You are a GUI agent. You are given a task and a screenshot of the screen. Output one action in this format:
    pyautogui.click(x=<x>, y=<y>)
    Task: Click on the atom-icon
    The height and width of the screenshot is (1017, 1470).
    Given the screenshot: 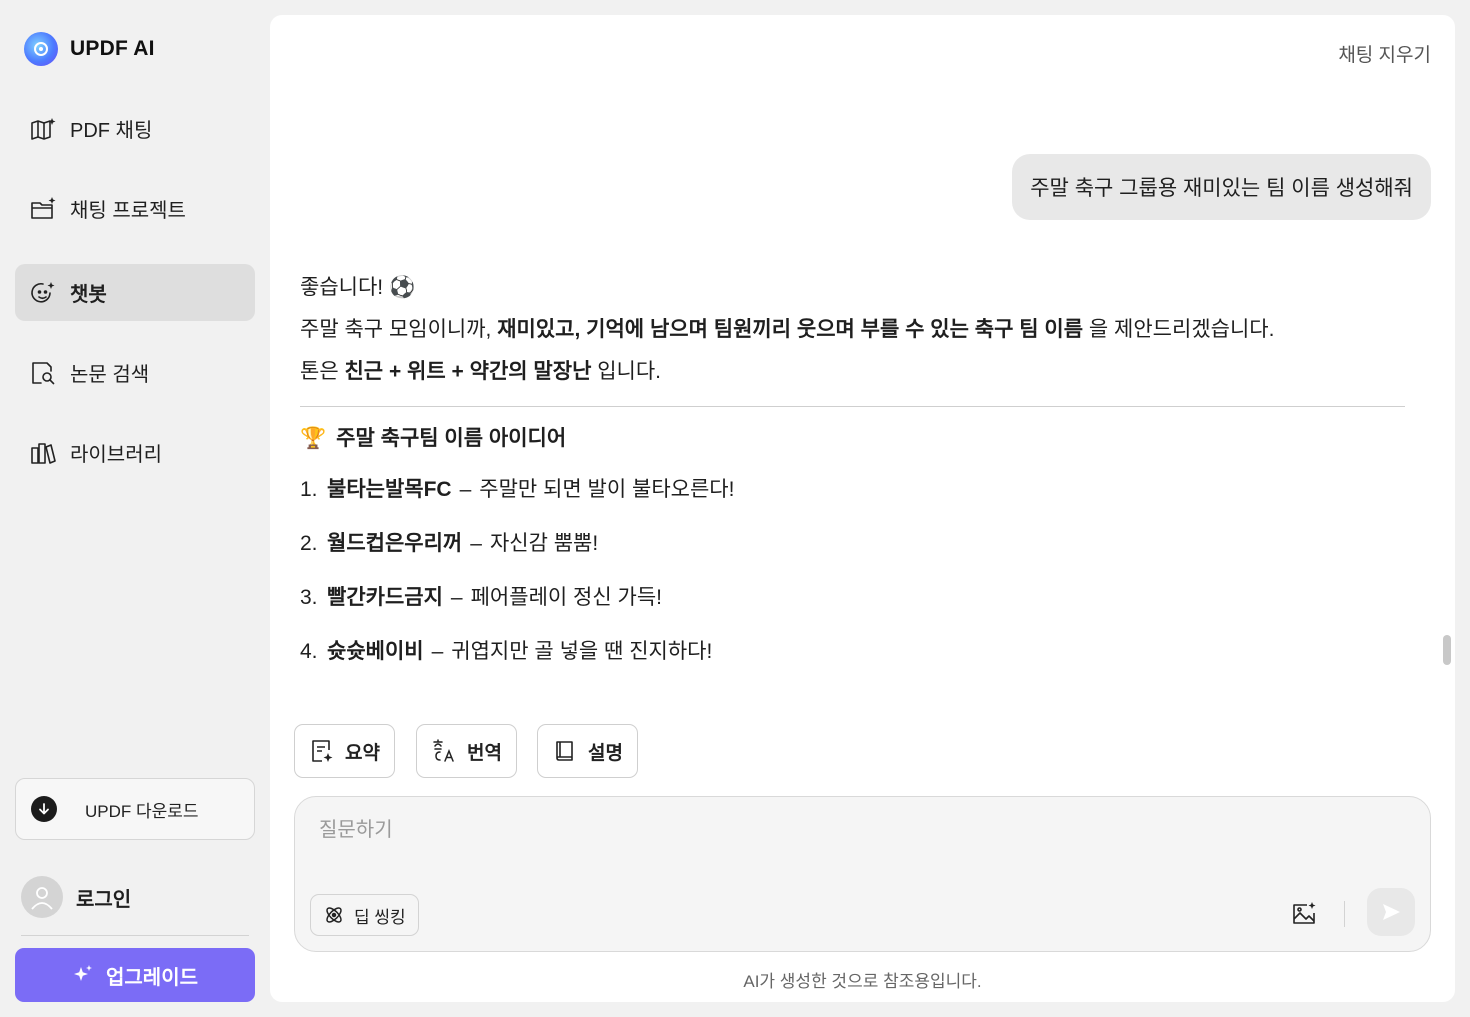 What is the action you would take?
    pyautogui.click(x=334, y=915)
    